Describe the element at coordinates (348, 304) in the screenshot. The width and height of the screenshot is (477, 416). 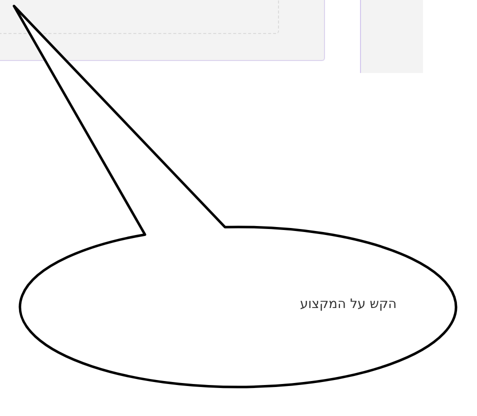
I see `callout-text: הקש על המקצוע` at that location.